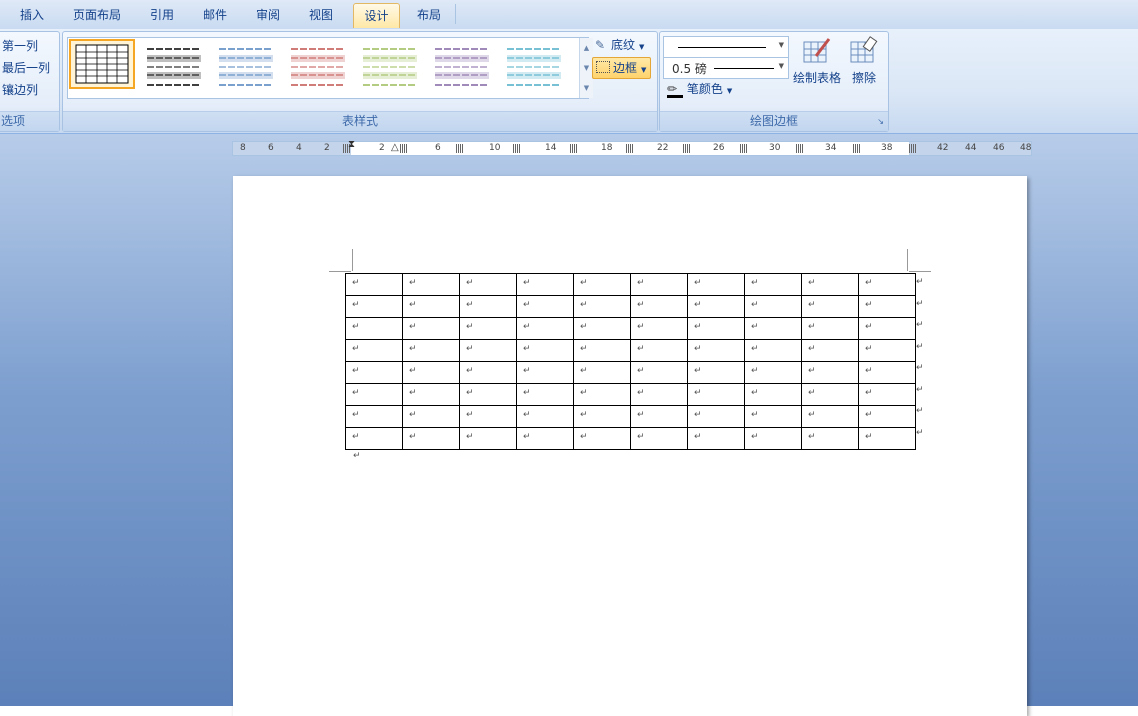 The height and width of the screenshot is (716, 1138). What do you see at coordinates (619, 45) in the screenshot?
I see `shading-button: ✎ 底纹 ▼` at bounding box center [619, 45].